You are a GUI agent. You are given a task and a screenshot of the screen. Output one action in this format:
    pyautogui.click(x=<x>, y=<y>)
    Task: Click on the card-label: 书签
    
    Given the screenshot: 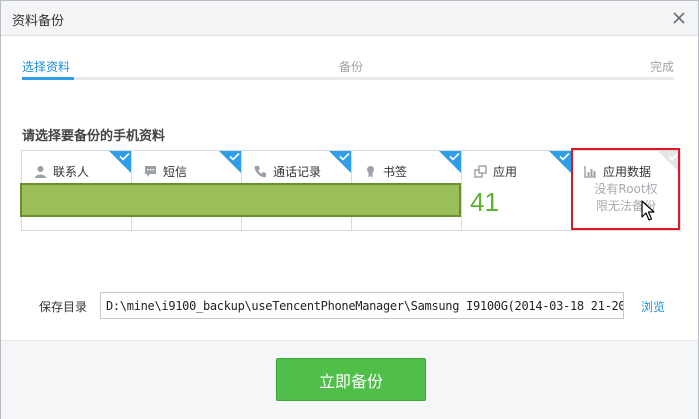 What is the action you would take?
    pyautogui.click(x=395, y=172)
    